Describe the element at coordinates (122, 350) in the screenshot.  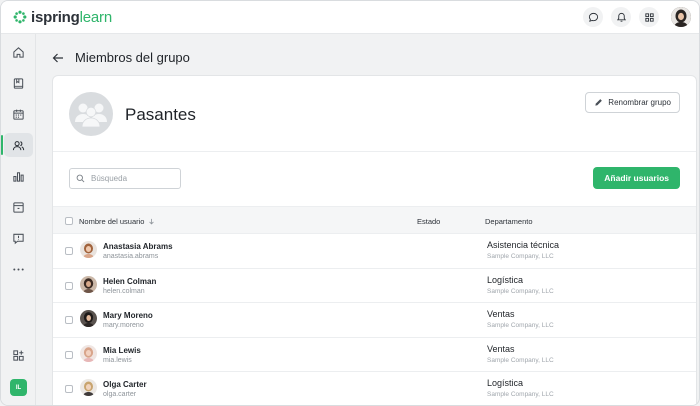
I see `user-name: Mia Lewis` at that location.